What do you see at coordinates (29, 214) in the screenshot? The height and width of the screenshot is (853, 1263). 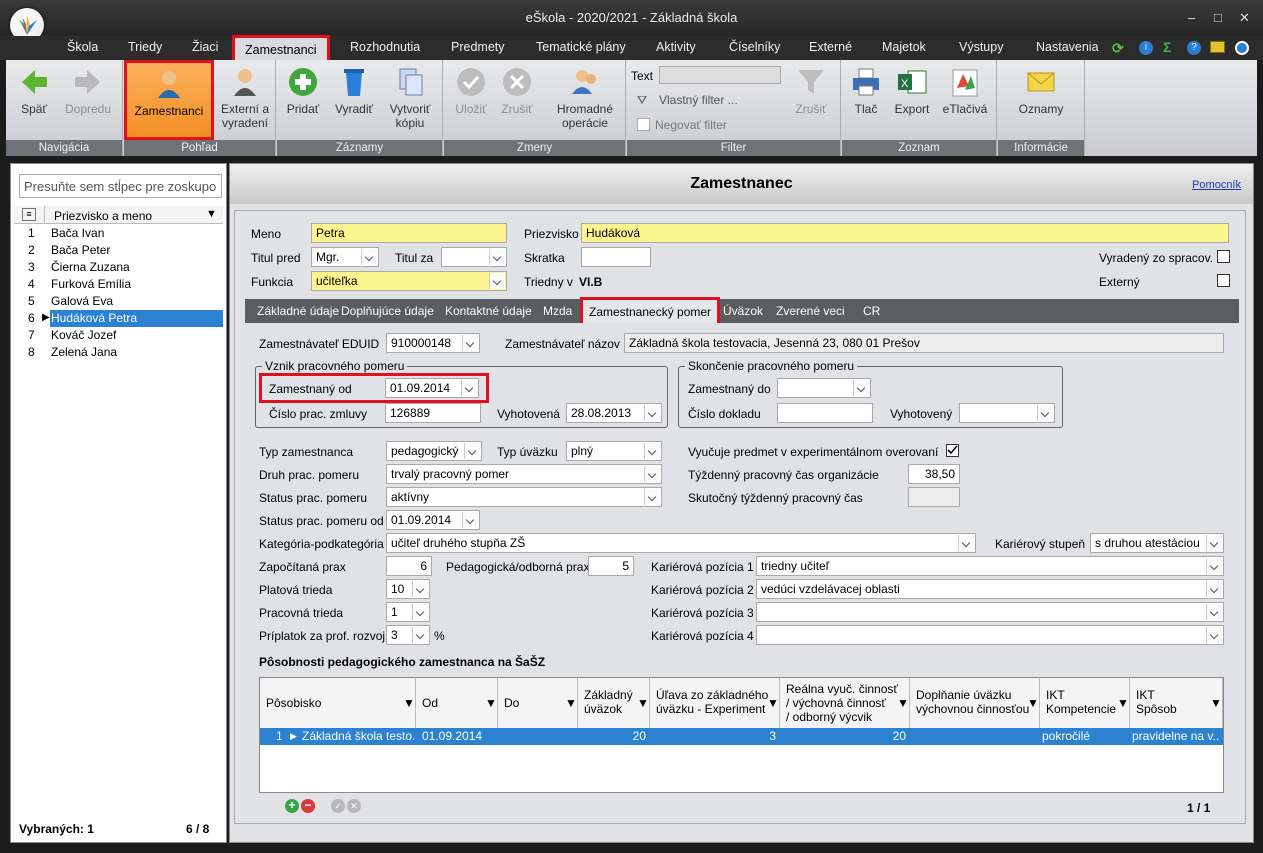 I see `column-chooser-icon: ≡` at bounding box center [29, 214].